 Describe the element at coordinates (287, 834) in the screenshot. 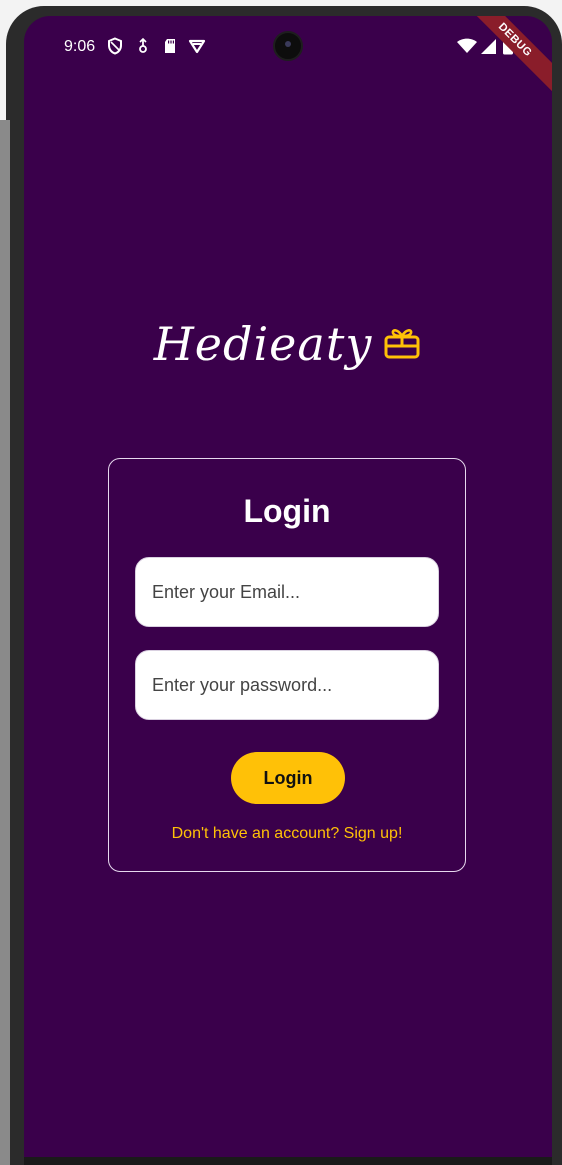

I see `signup-link: Don't have an account? Sign up!` at that location.